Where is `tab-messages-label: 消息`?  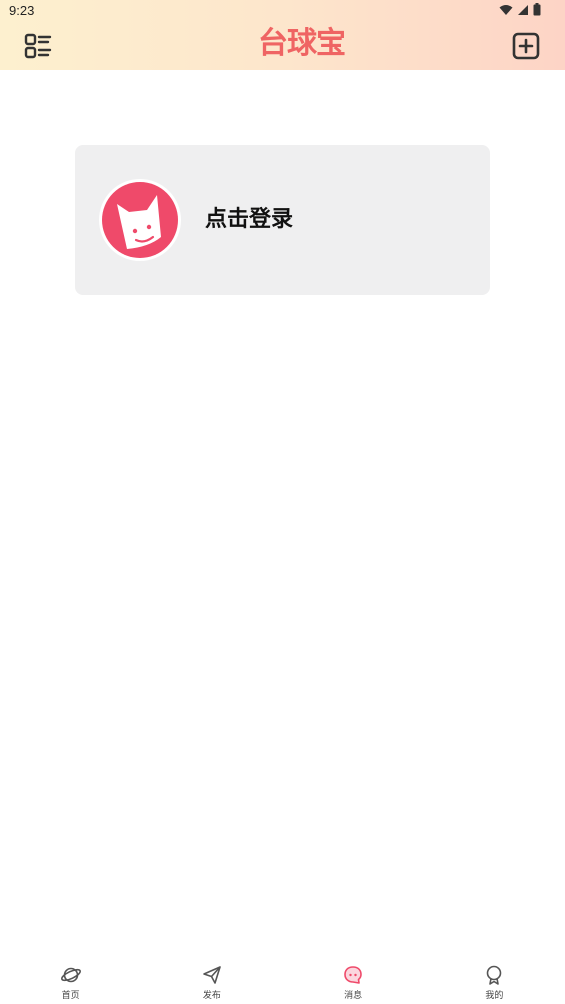
tab-messages-label: 消息 is located at coordinates (353, 996).